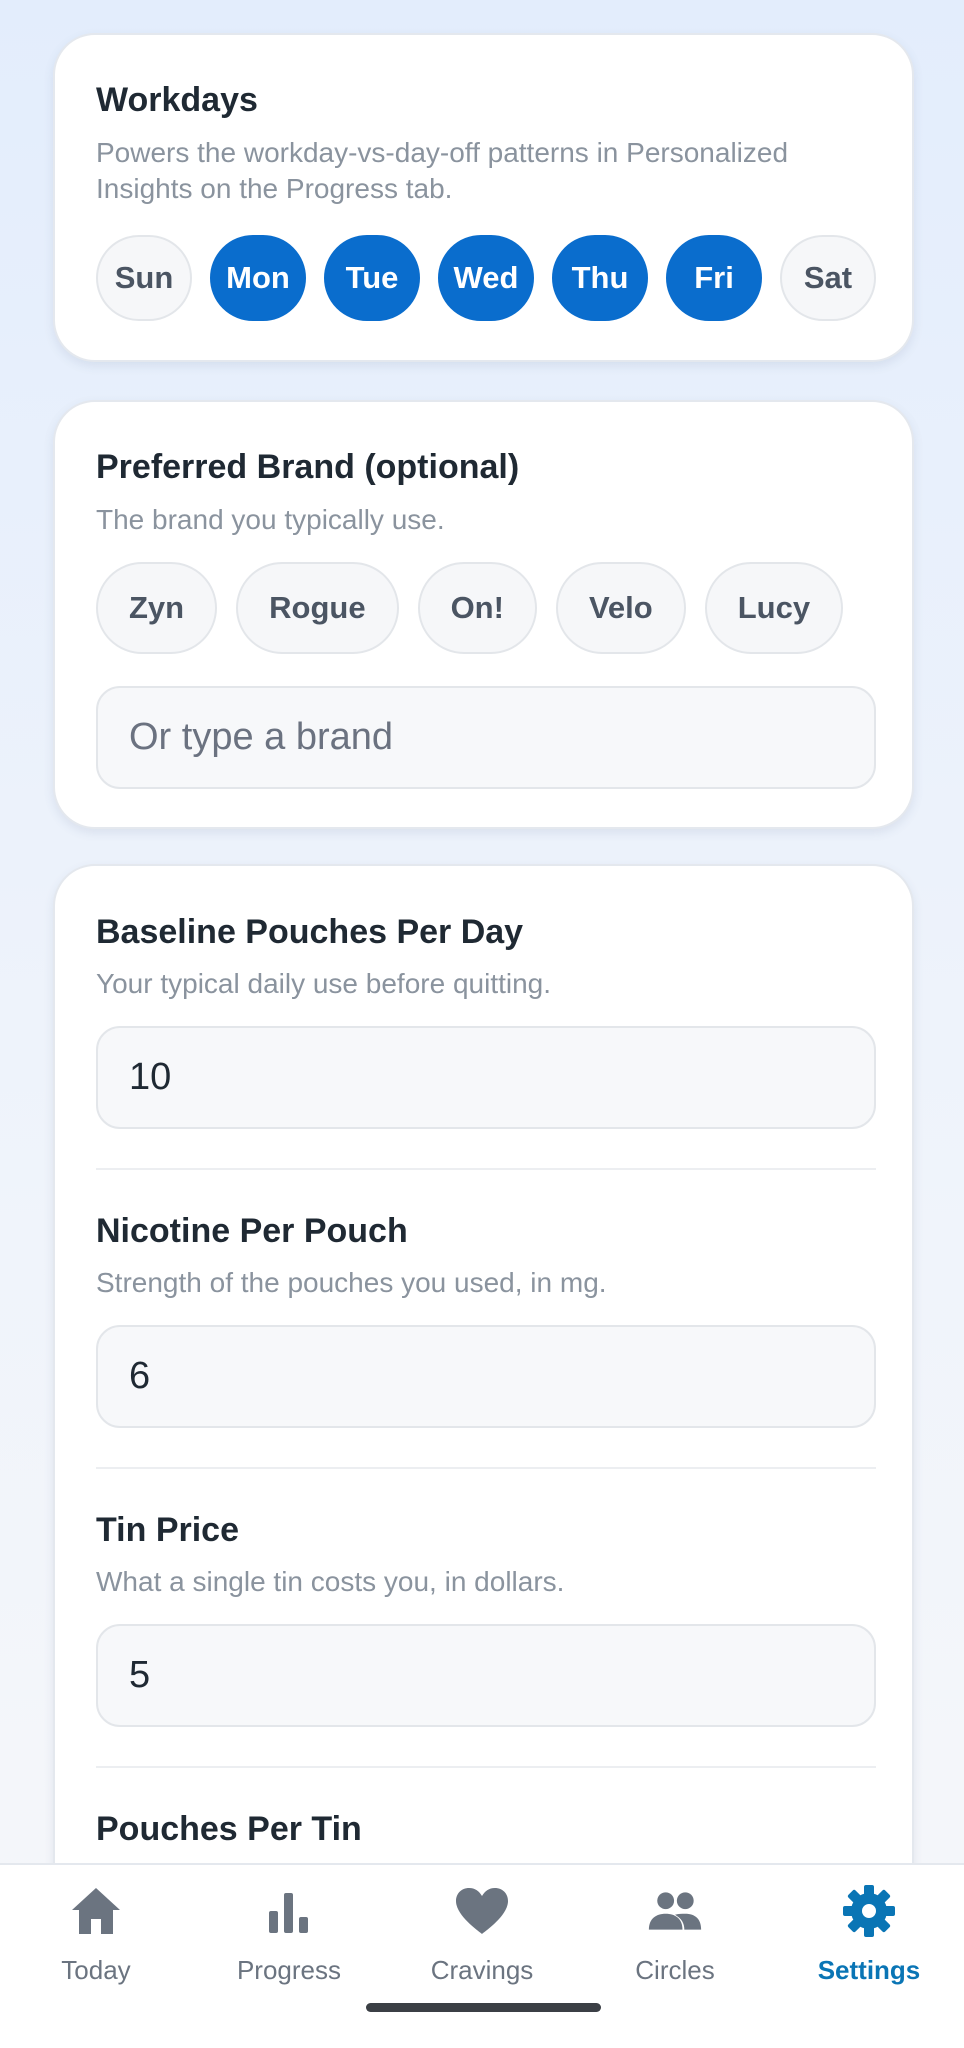 This screenshot has width=964, height=2048. Describe the element at coordinates (258, 278) in the screenshot. I see `day-chip-mon: Mon` at that location.